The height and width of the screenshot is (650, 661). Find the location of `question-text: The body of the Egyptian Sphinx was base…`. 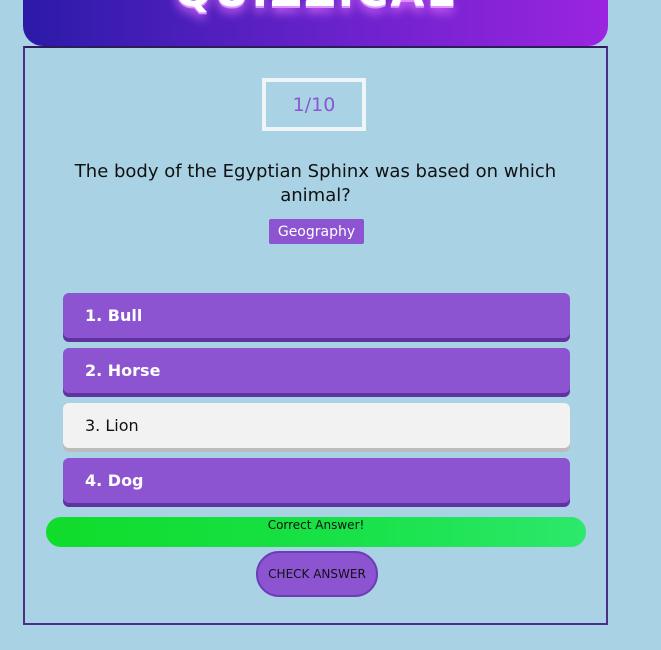

question-text: The body of the Egyptian Sphinx was base… is located at coordinates (315, 183).